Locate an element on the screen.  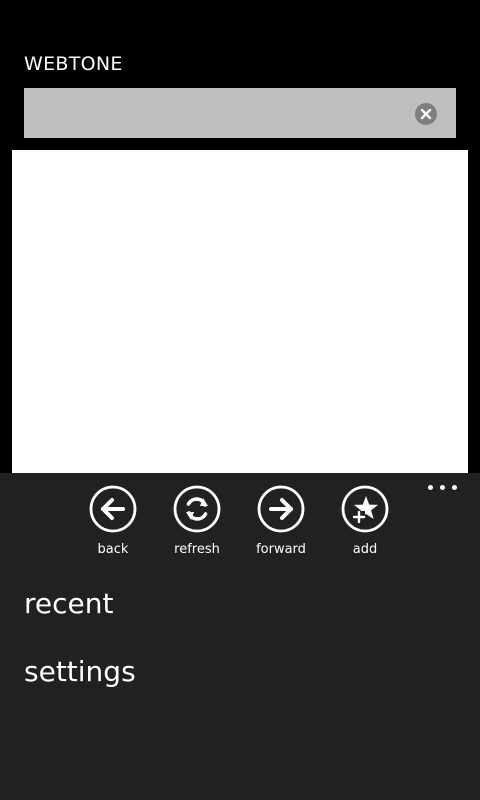
arrow-left-icon is located at coordinates (113, 509).